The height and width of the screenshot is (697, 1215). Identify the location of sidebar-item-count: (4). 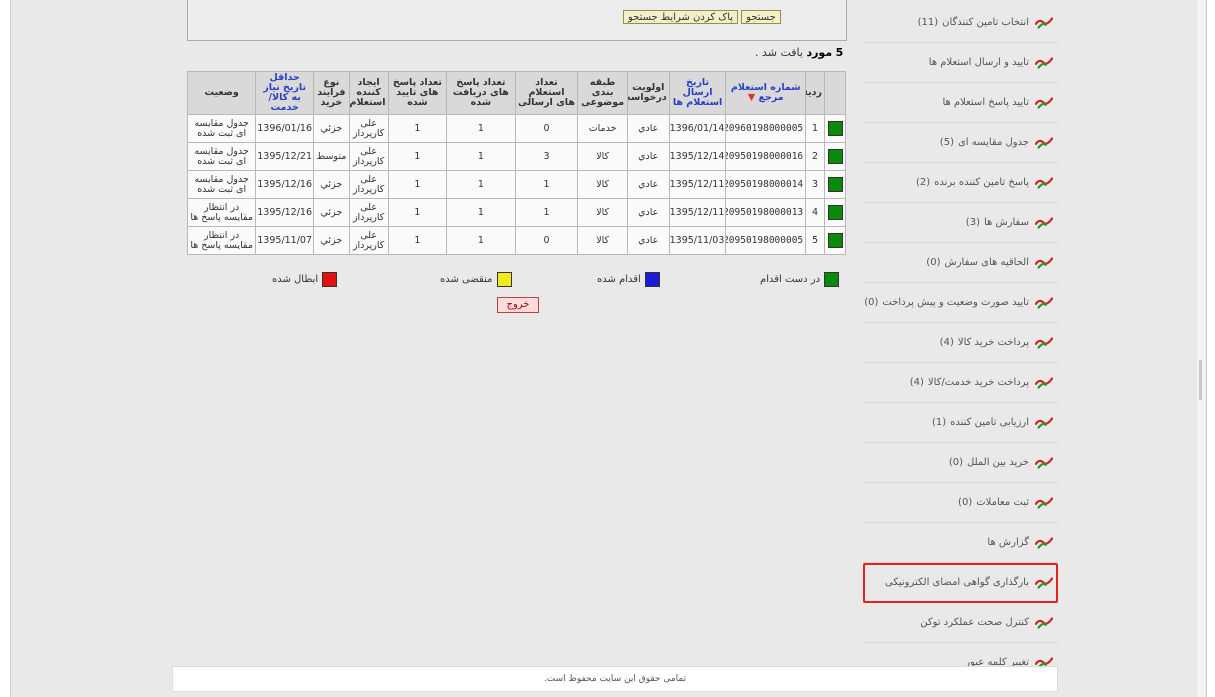
(946, 342).